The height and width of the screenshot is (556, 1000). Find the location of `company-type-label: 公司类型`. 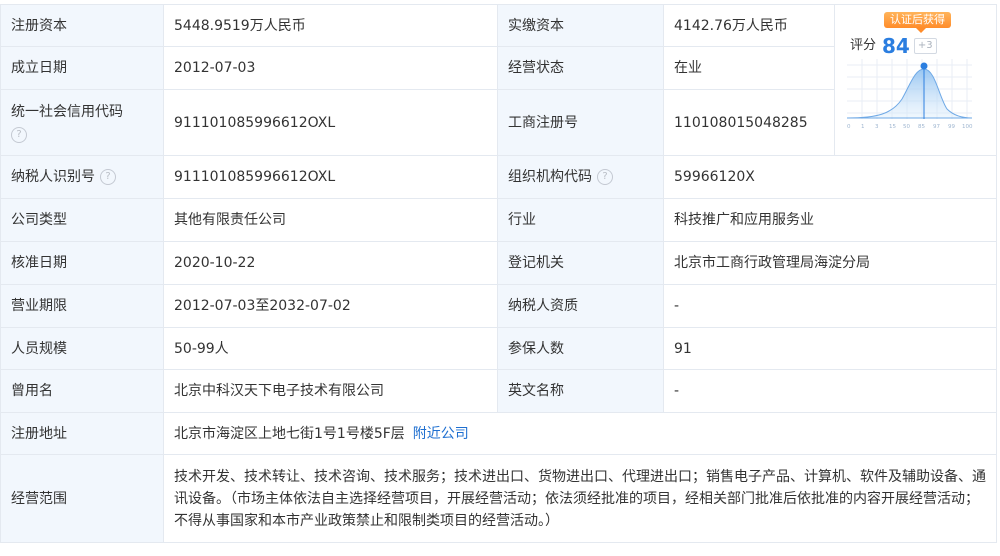

company-type-label: 公司类型 is located at coordinates (82, 220).